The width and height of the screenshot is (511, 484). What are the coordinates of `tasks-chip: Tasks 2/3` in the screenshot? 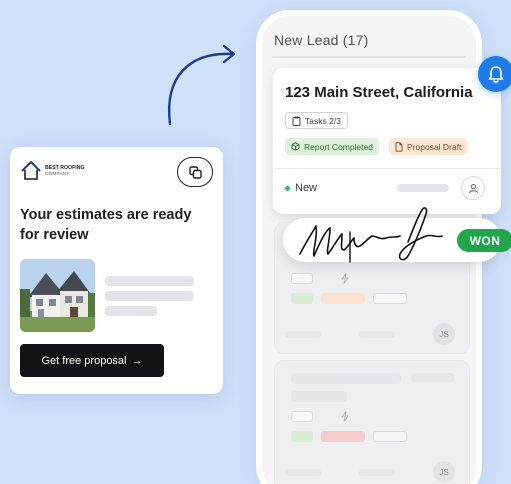 It's located at (316, 120).